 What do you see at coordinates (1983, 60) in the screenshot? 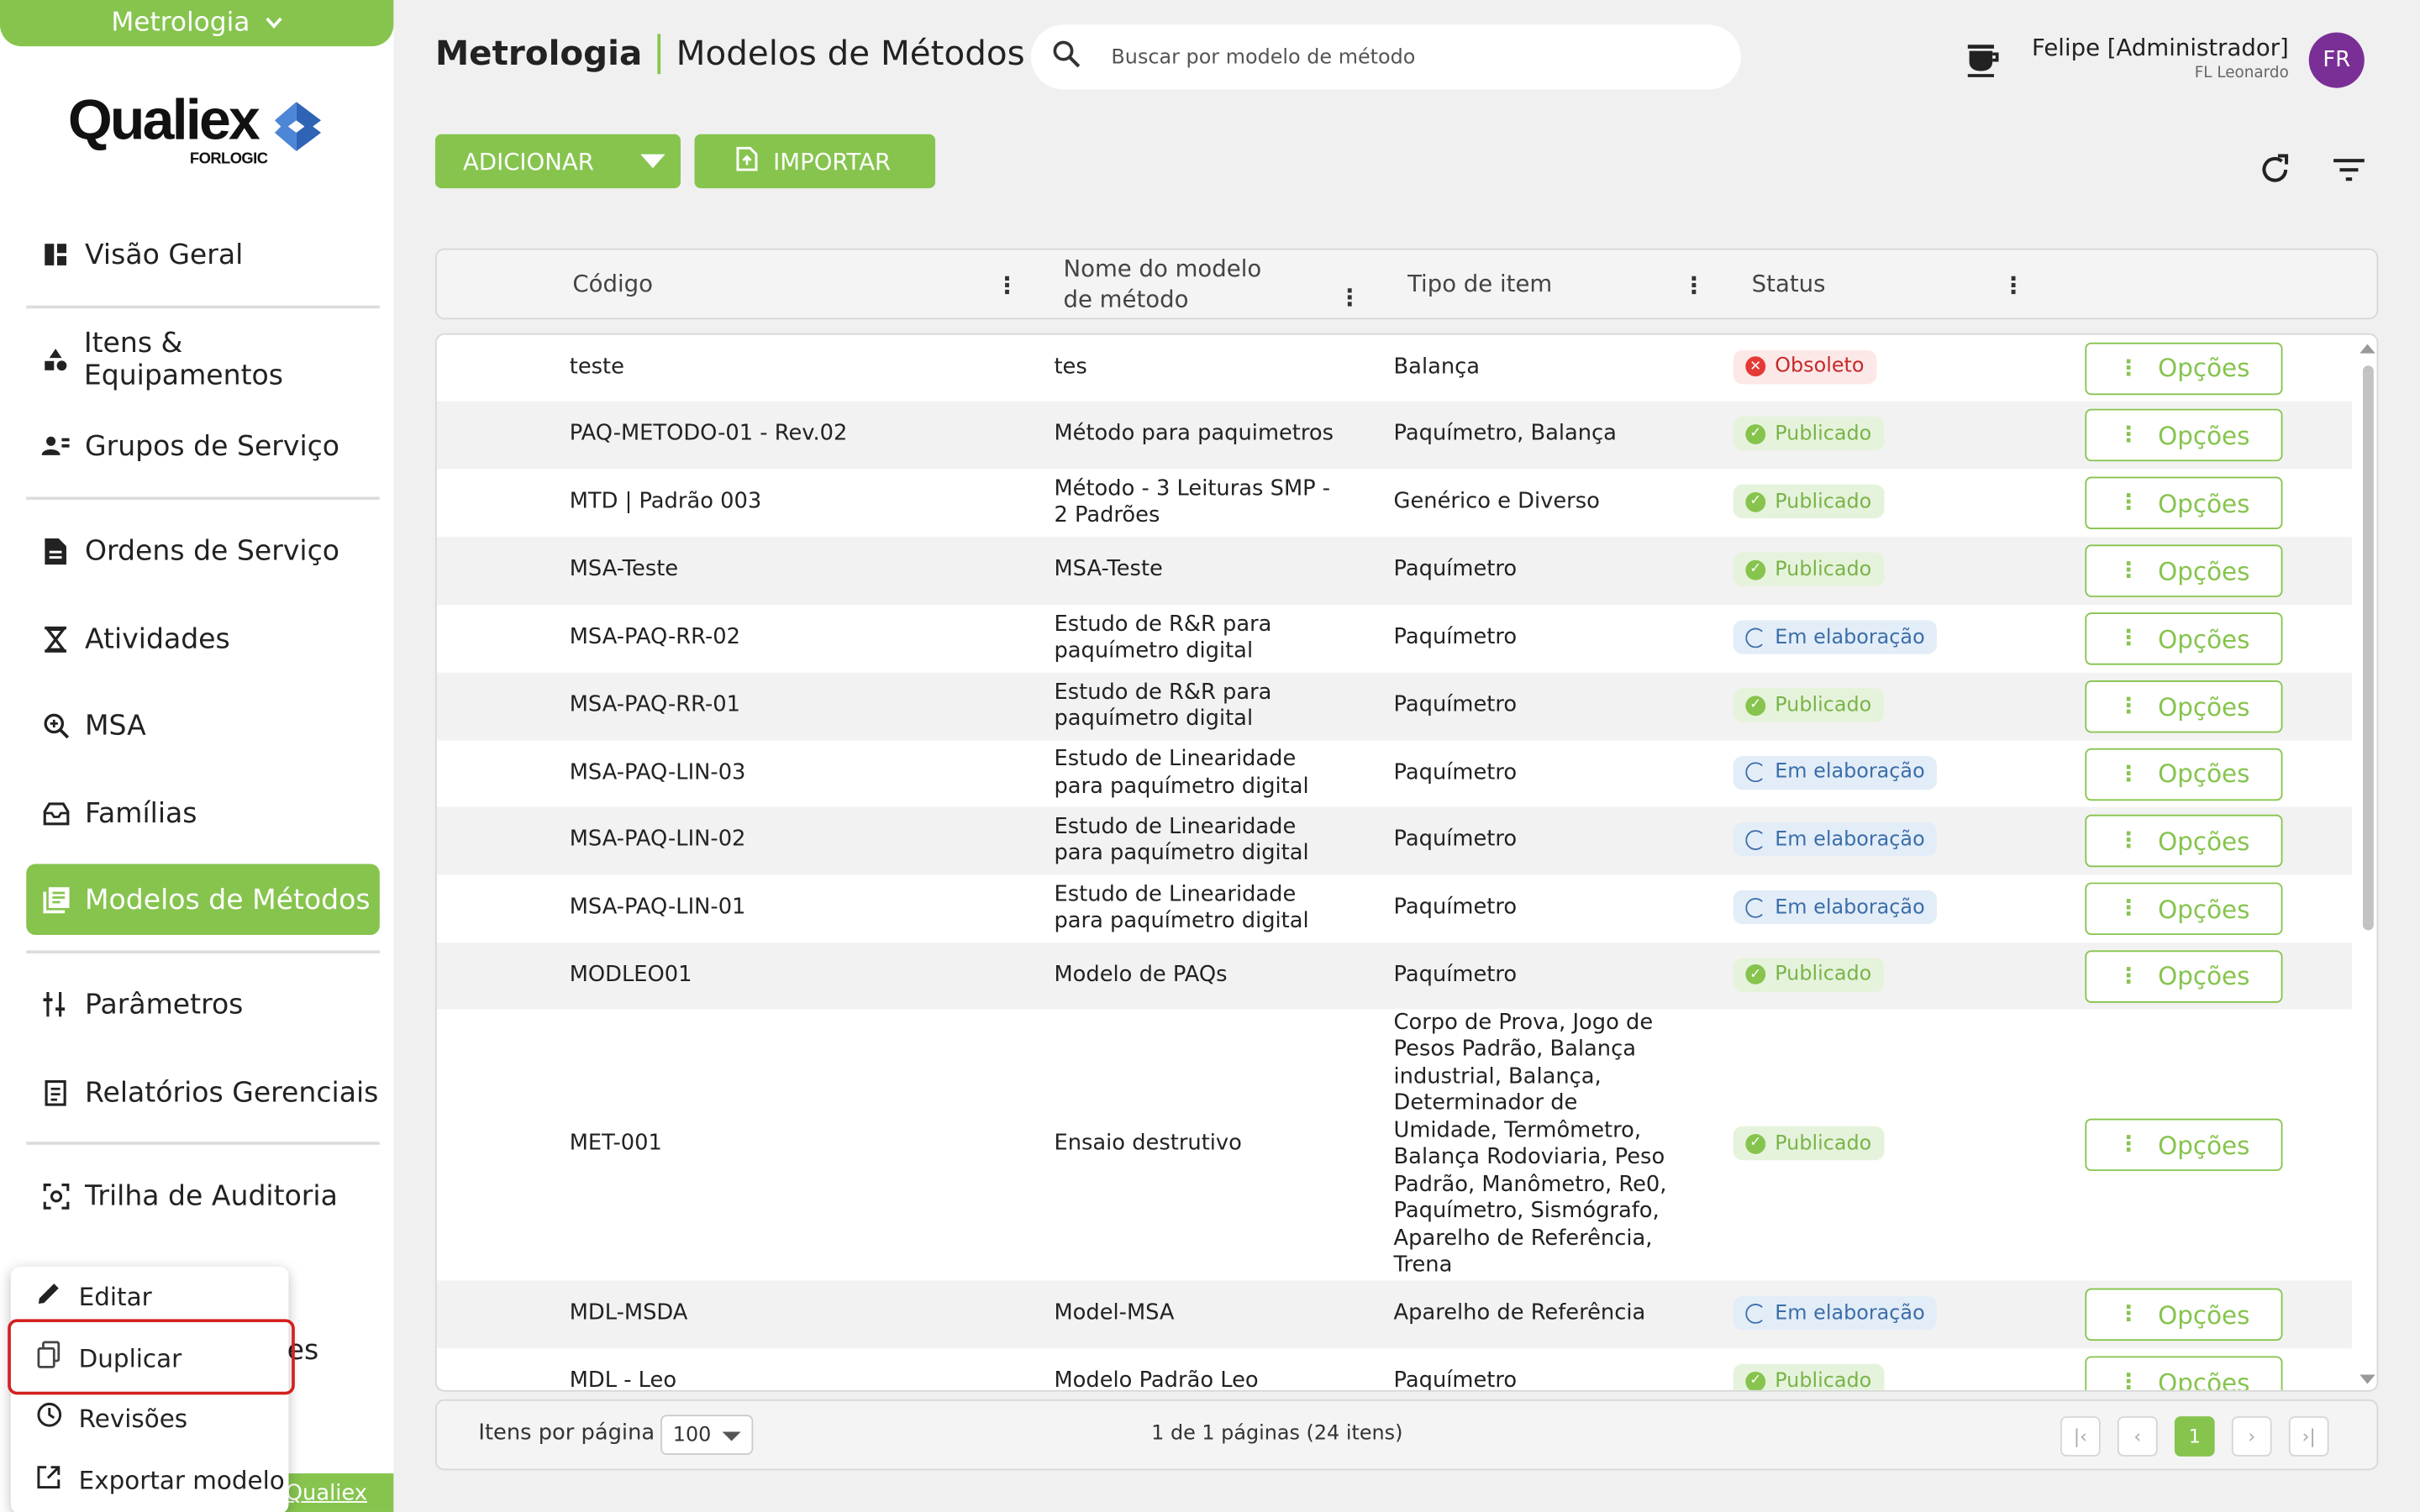
I see `coffee-cup-icon` at bounding box center [1983, 60].